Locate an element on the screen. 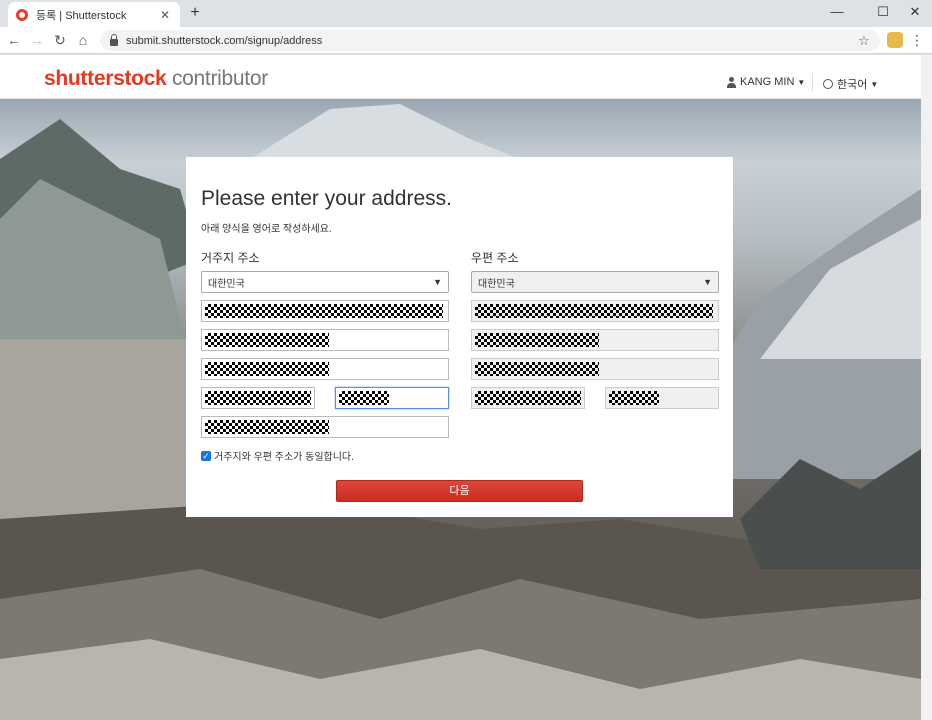 The image size is (932, 720). tab-title: 등록 | Shutterstock is located at coordinates (81, 15).